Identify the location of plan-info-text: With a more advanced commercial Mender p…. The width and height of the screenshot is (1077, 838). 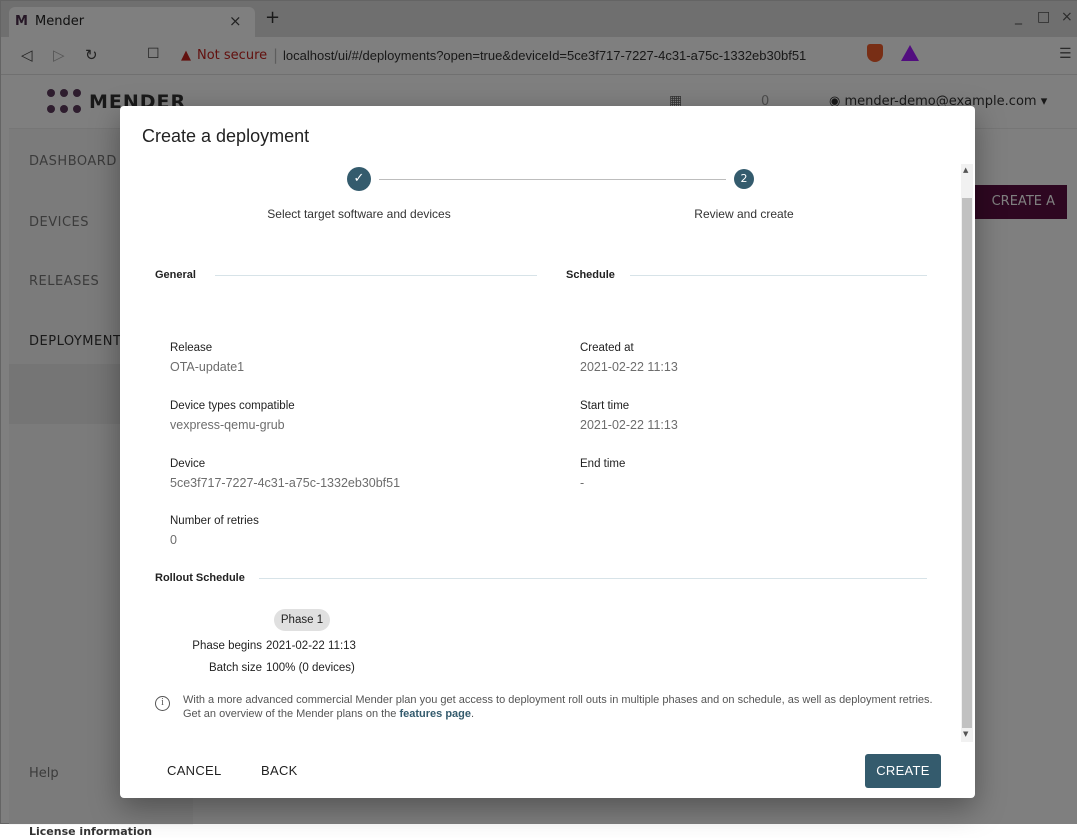
(563, 707).